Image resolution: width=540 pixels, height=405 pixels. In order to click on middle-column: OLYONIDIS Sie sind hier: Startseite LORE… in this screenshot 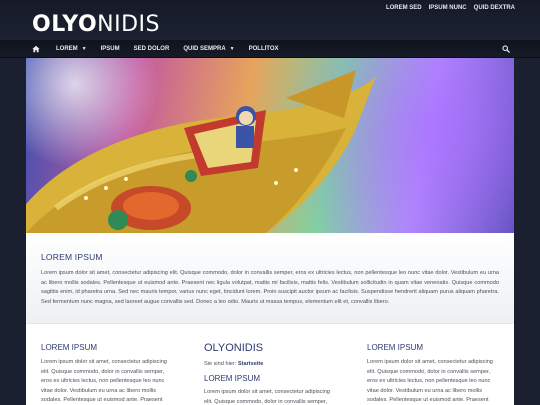, I will do `click(269, 373)`.